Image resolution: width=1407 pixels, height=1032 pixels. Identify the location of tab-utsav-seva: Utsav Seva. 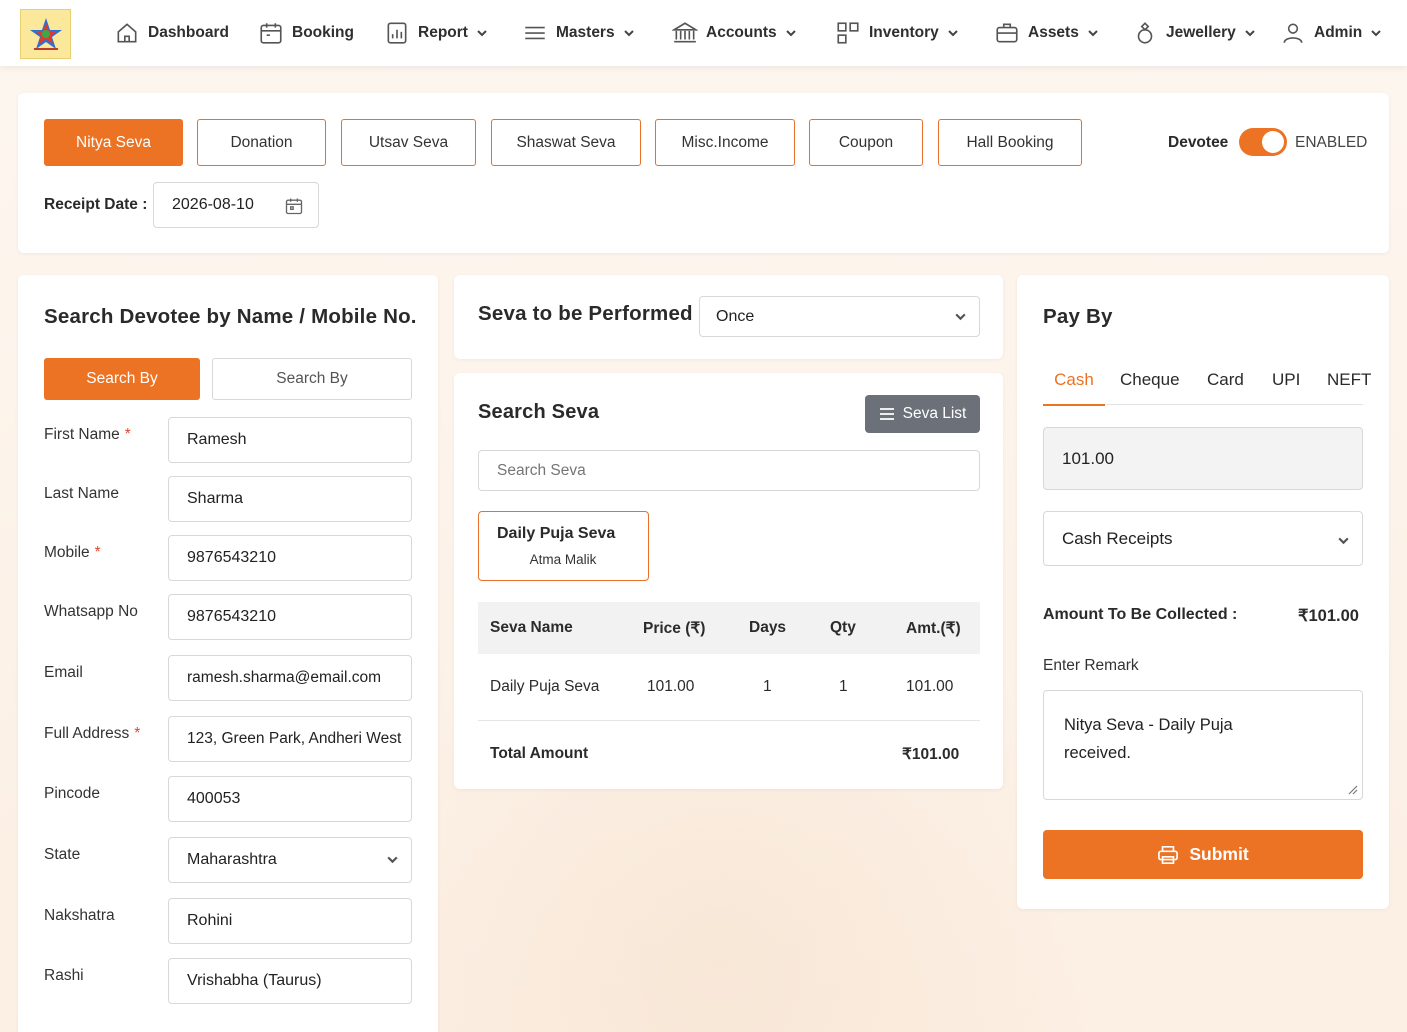
(408, 142).